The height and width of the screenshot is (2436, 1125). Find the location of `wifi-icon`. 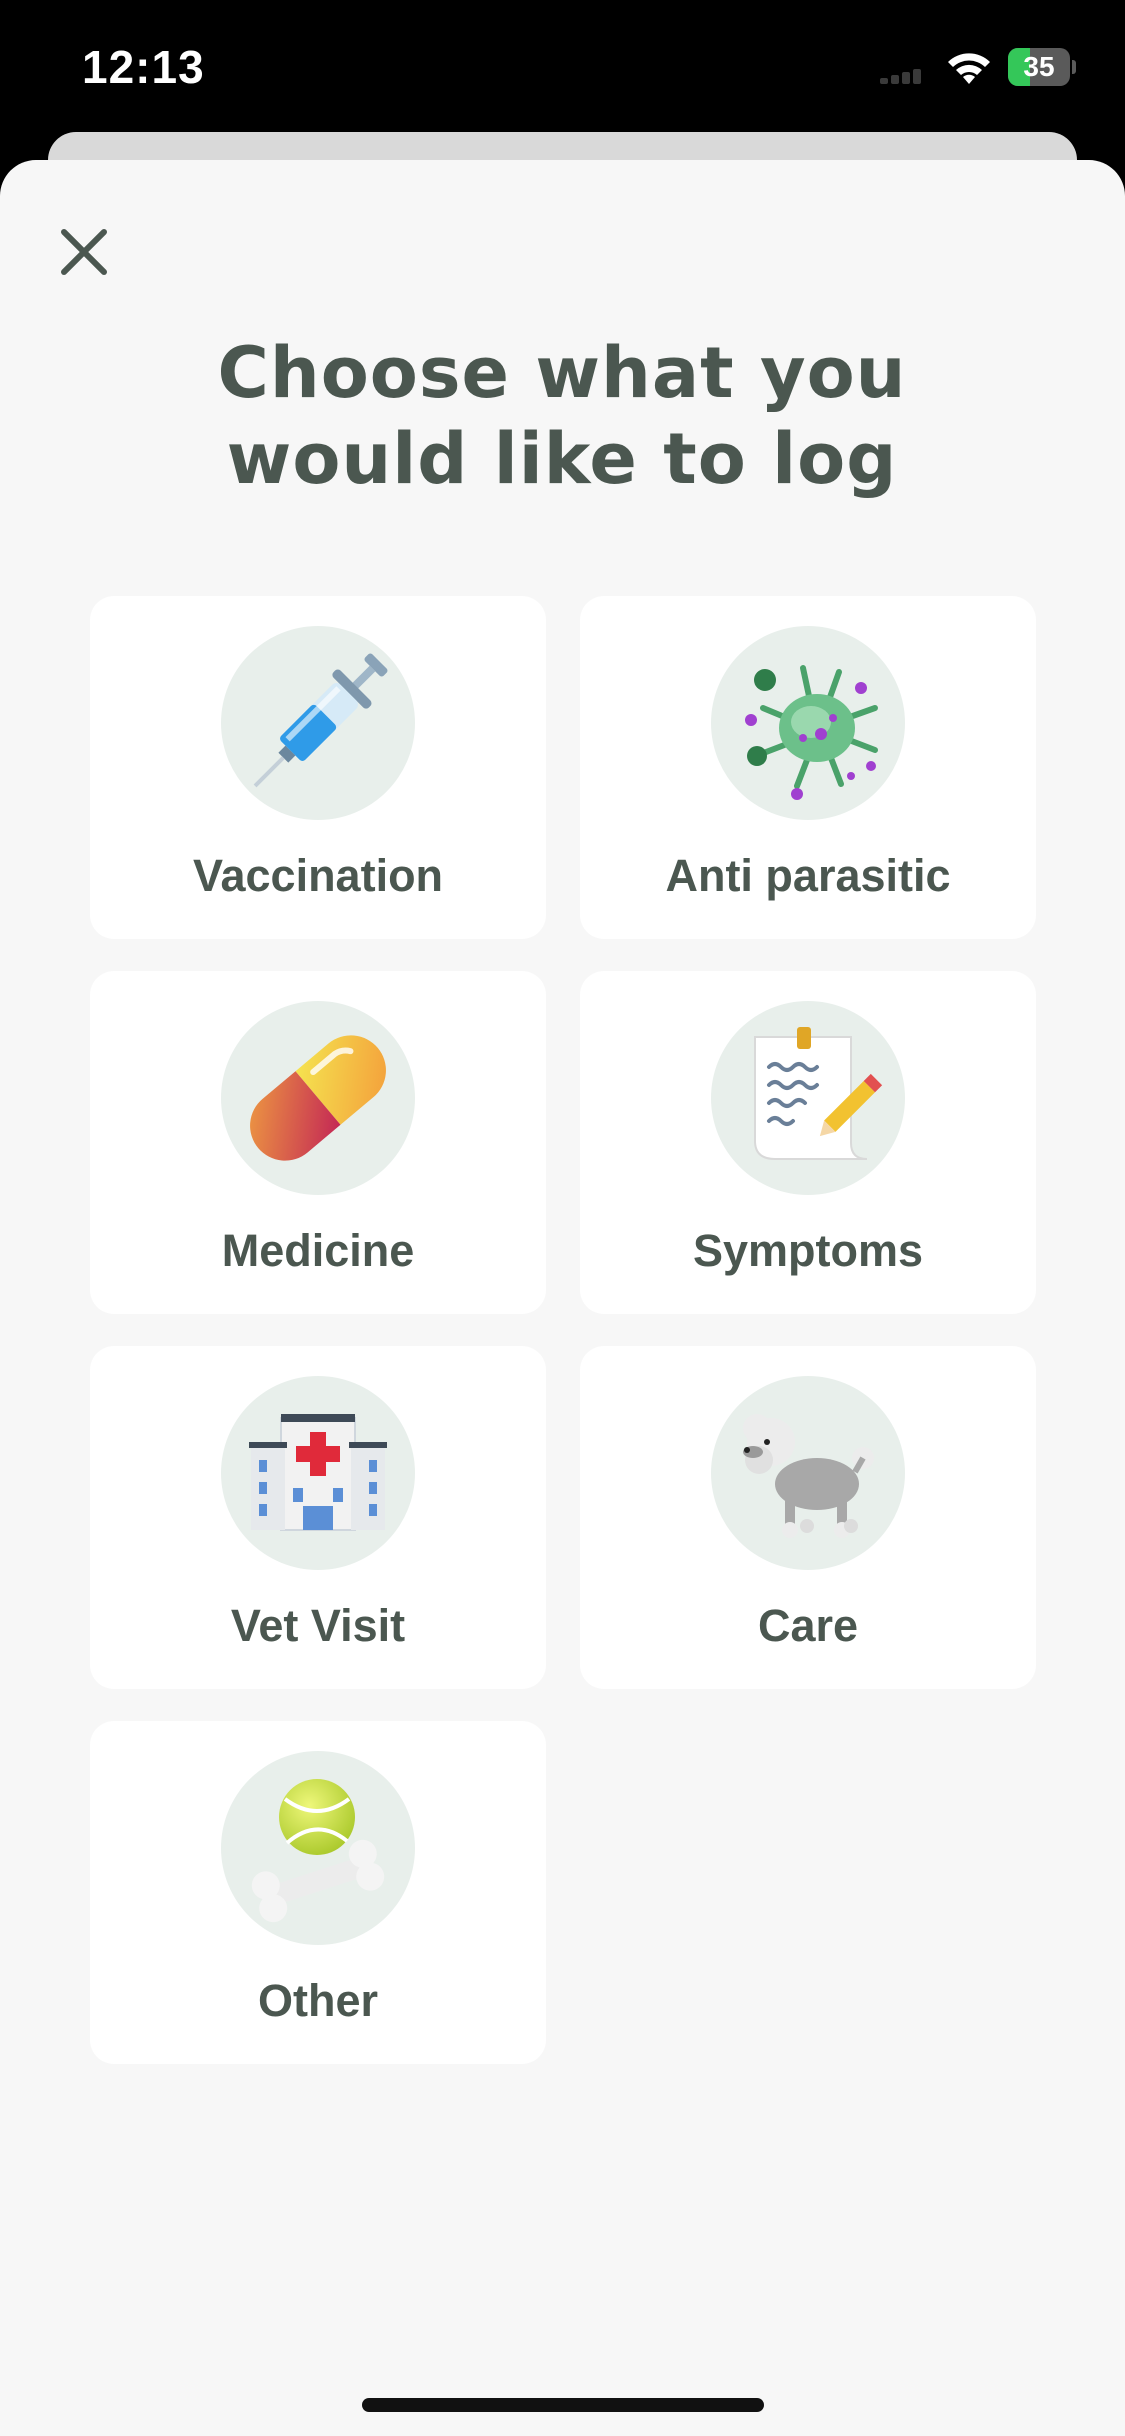

wifi-icon is located at coordinates (969, 68).